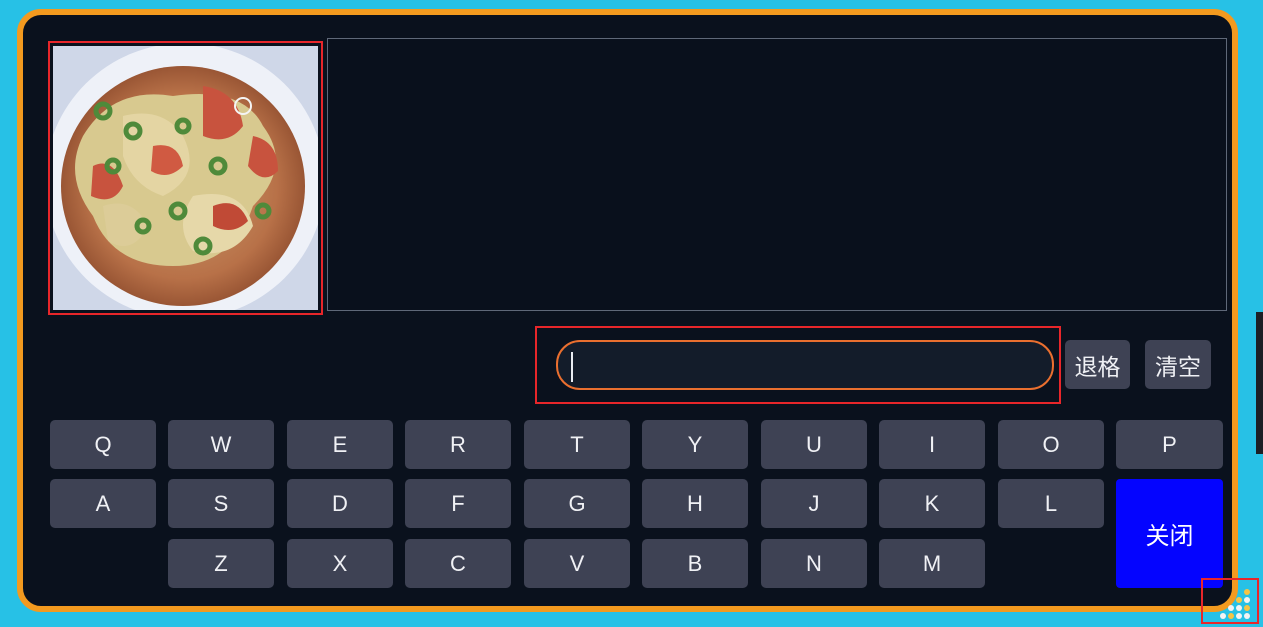 This screenshot has height=627, width=1263. I want to click on key-q: Q, so click(103, 444).